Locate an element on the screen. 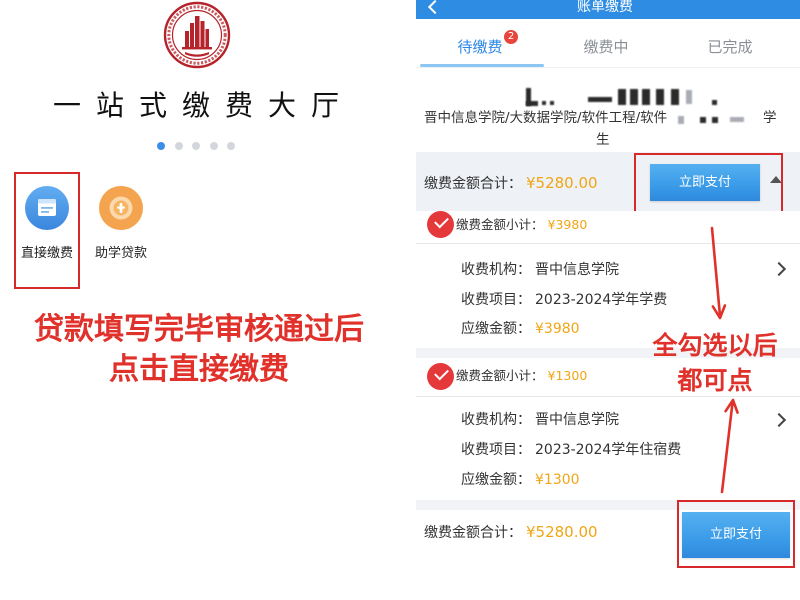  bill-field-due: 应缴金额： ¥3980 is located at coordinates (520, 329).